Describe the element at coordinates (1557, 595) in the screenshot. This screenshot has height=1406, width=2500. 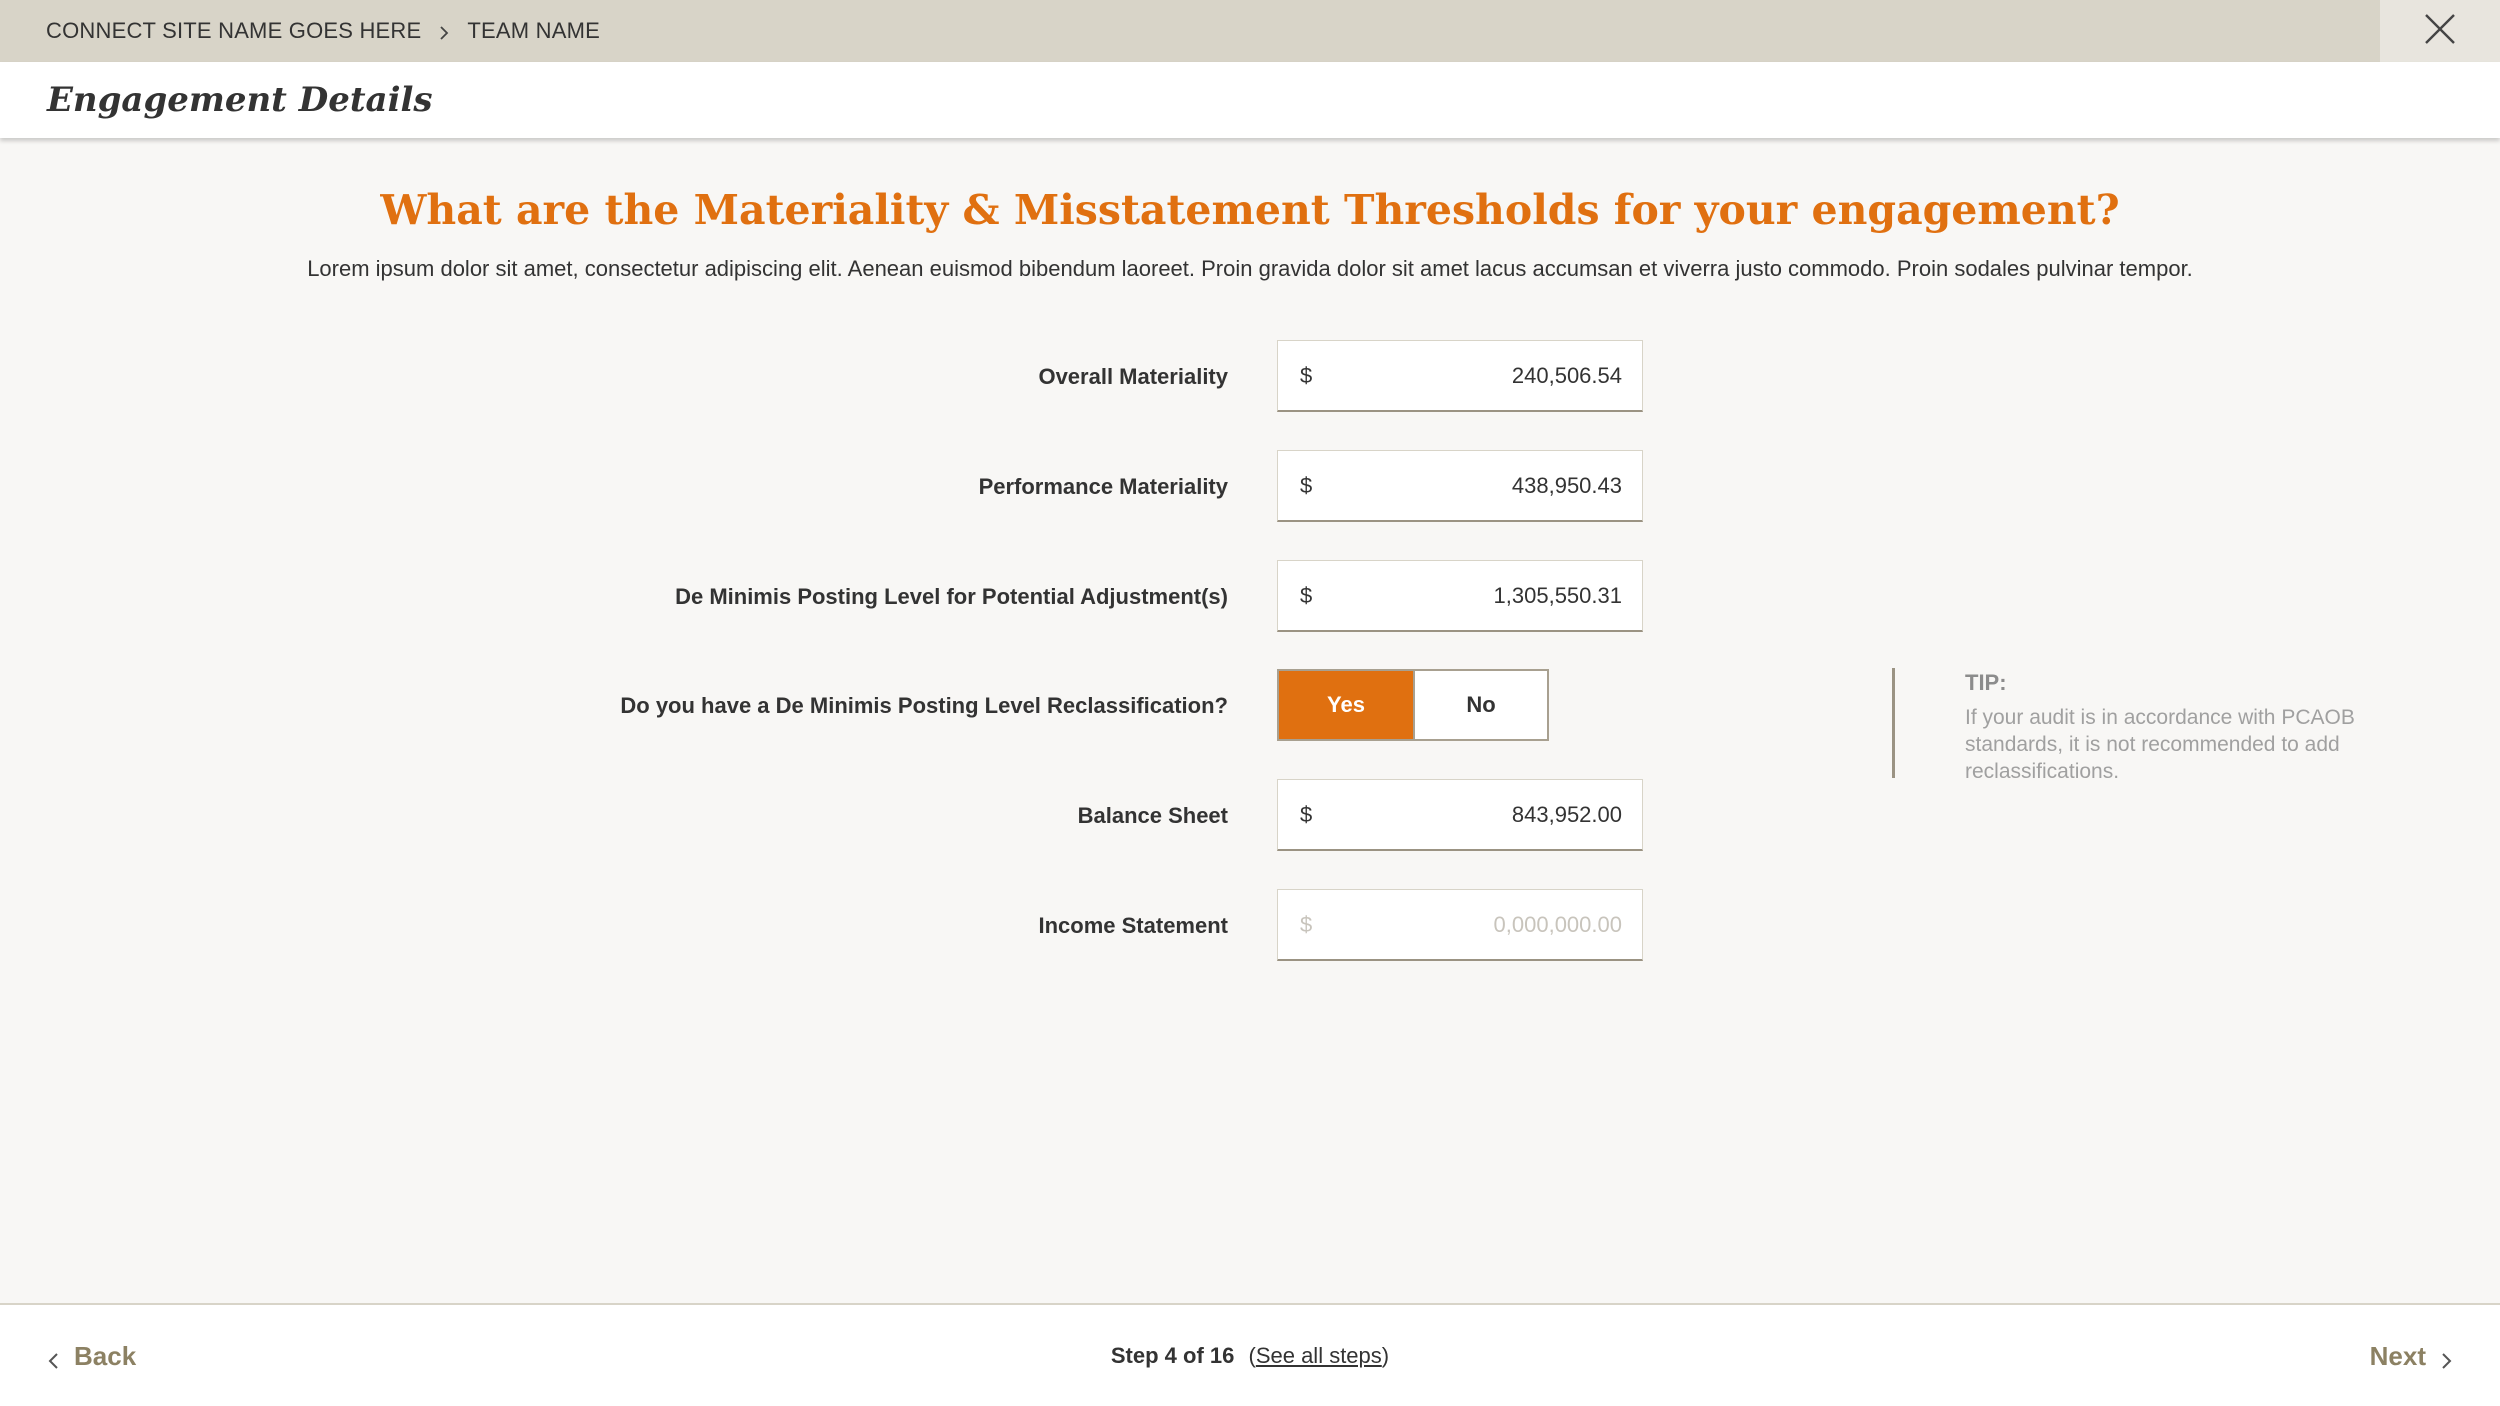
I see `de-minimis-value: 1,305,550.31` at that location.